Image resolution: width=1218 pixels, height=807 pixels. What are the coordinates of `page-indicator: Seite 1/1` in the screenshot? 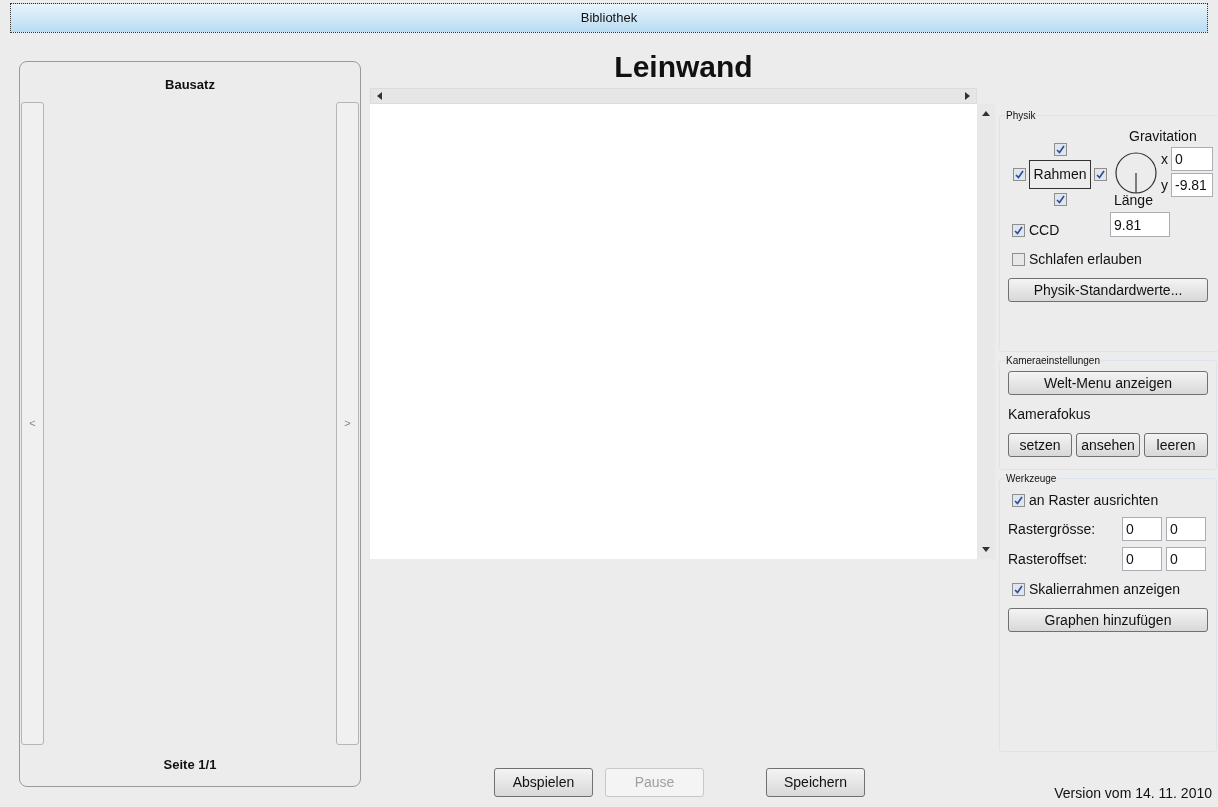 It's located at (190, 764).